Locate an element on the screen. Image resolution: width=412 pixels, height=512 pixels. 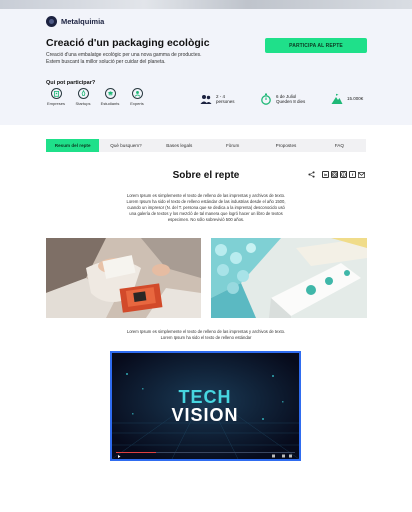
brand-name: Metalquimia is located at coordinates (83, 21).